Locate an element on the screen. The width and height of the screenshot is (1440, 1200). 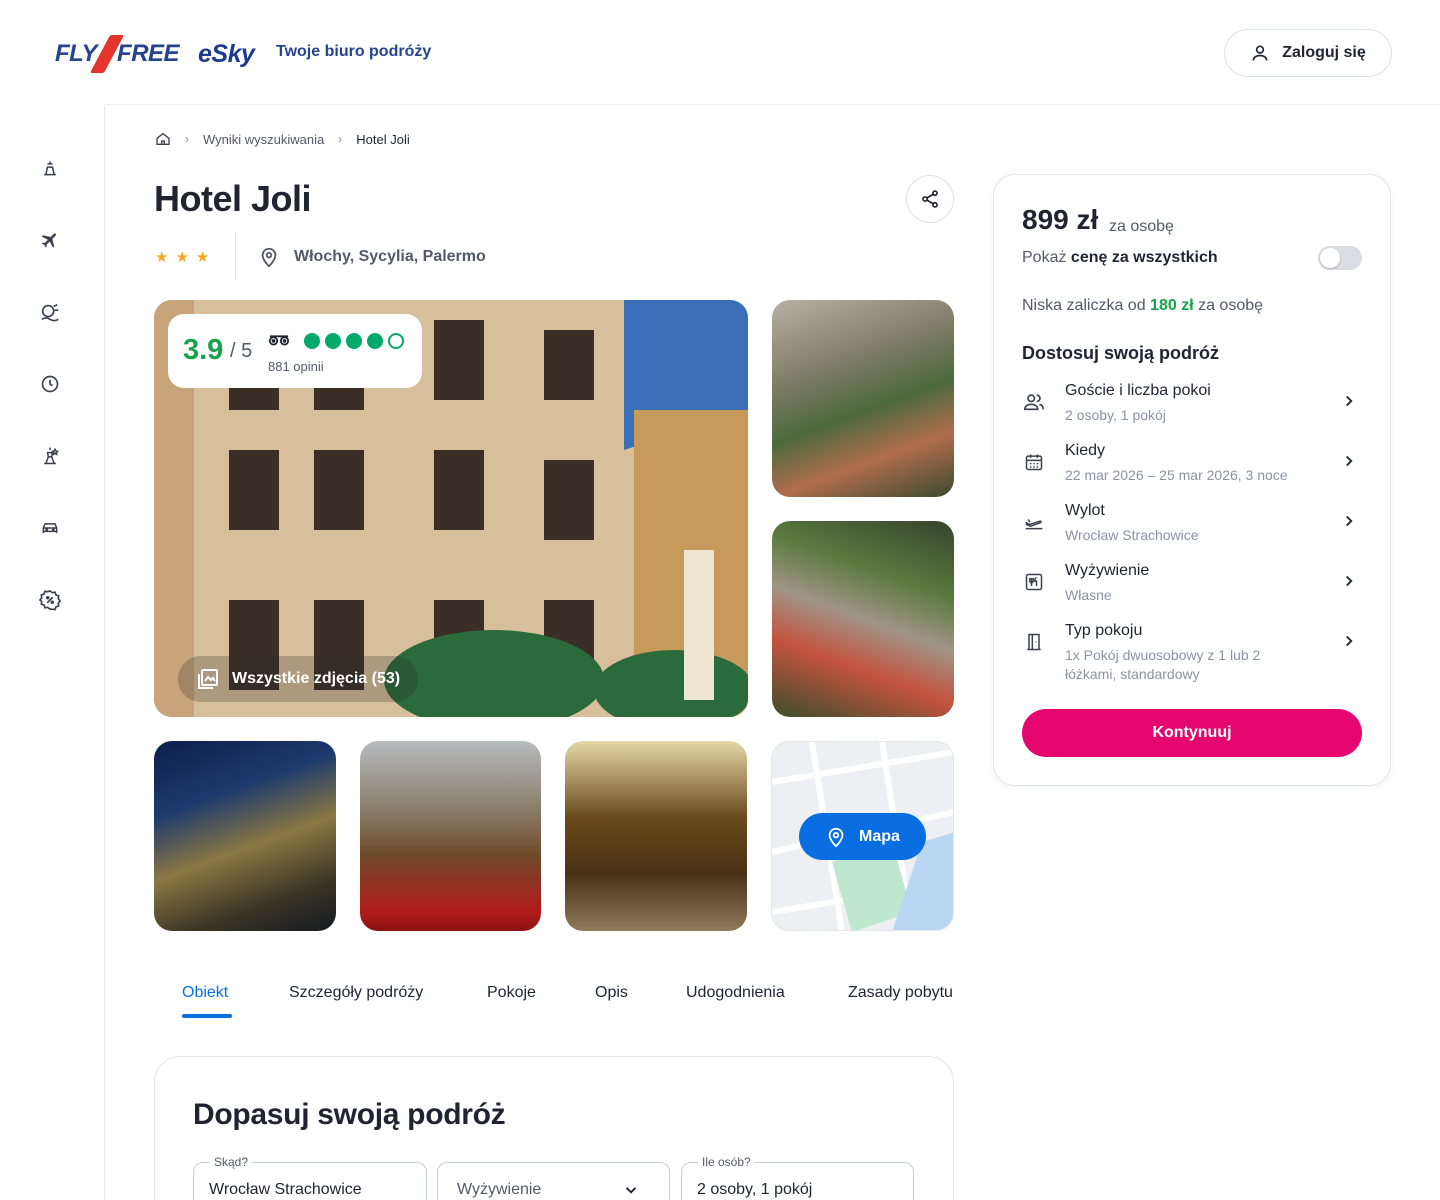
option-title: Goście i liczba pokoi is located at coordinates (1138, 390).